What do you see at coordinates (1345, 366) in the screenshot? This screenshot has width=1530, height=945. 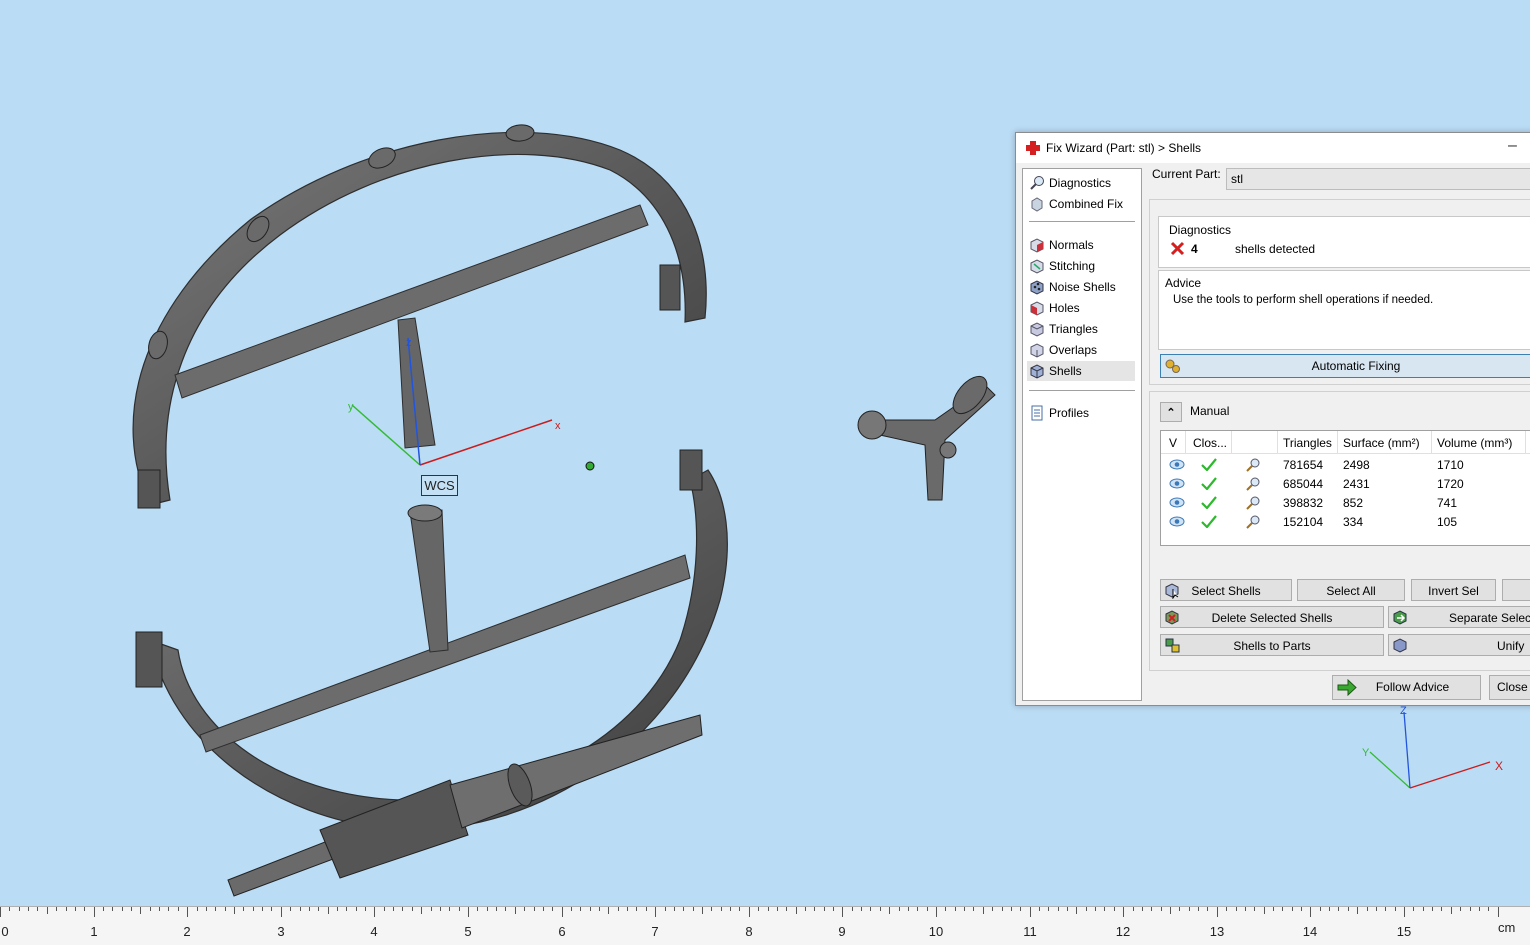 I see `automatic-fixing-button: Automatic Fixing` at bounding box center [1345, 366].